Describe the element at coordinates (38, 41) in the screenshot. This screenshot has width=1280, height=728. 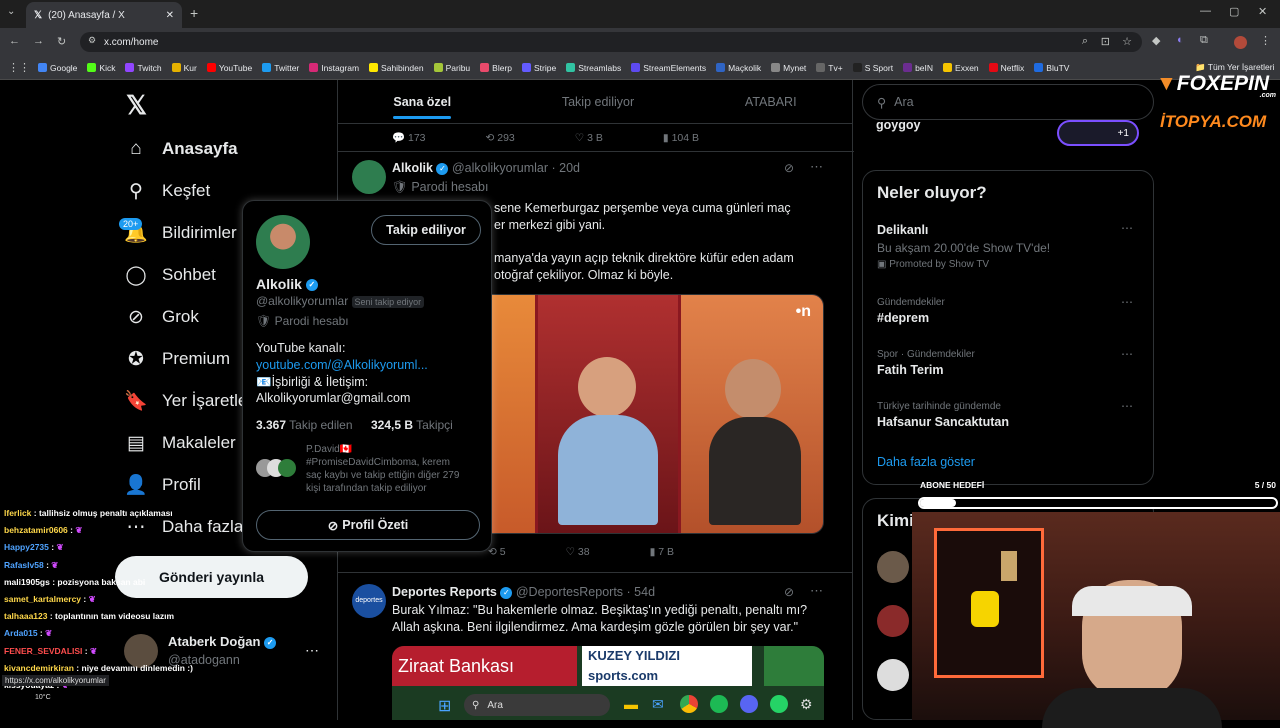
I see `forward-icon: →` at that location.